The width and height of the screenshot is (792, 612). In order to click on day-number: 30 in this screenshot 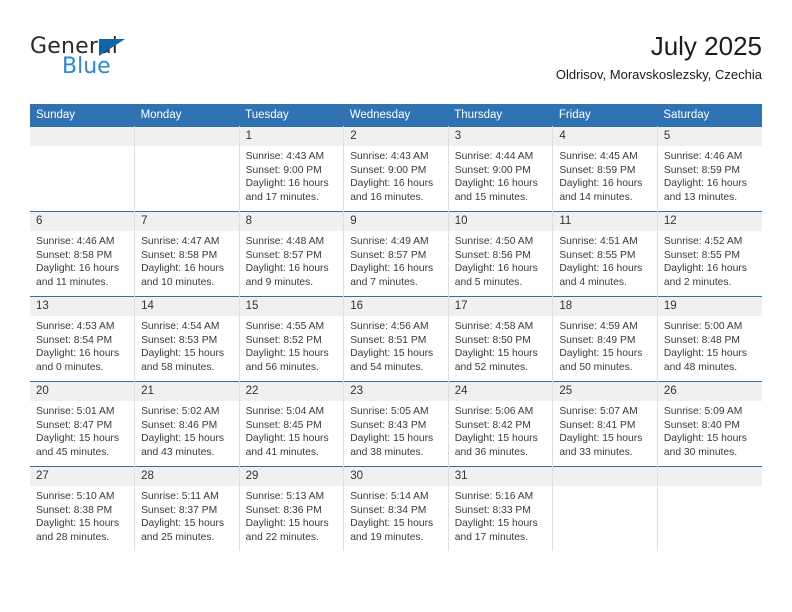, I will do `click(396, 476)`.